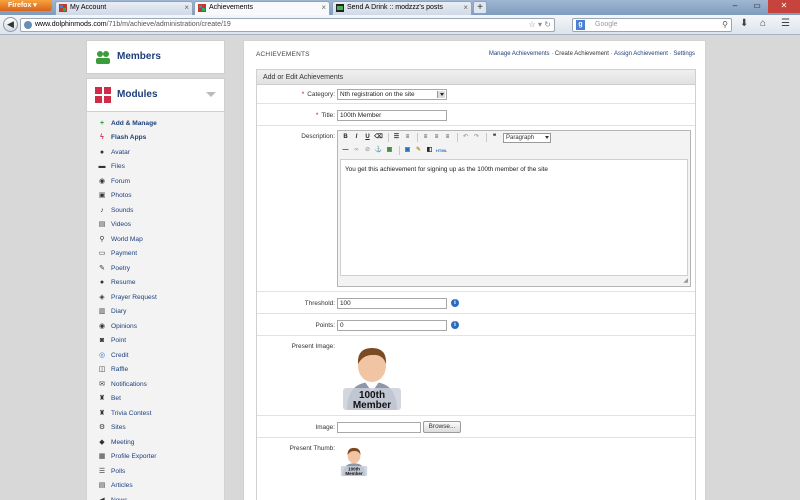 The width and height of the screenshot is (800, 500). I want to click on sidebar-item-sites: ⚙ Sites, so click(155, 428).